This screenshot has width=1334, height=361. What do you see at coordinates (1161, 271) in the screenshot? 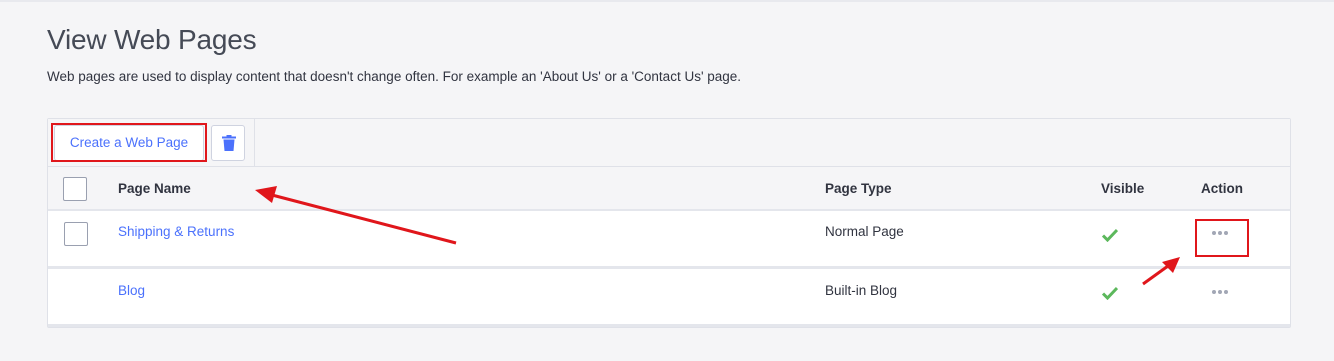
I see `annotation-arrow-right` at bounding box center [1161, 271].